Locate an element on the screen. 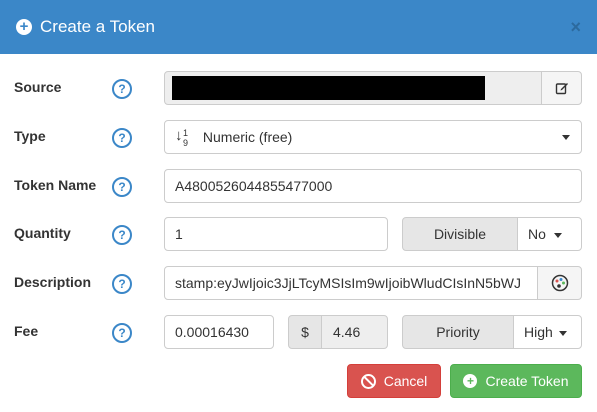 This screenshot has width=597, height=412. divisible-label: Divisible is located at coordinates (460, 234).